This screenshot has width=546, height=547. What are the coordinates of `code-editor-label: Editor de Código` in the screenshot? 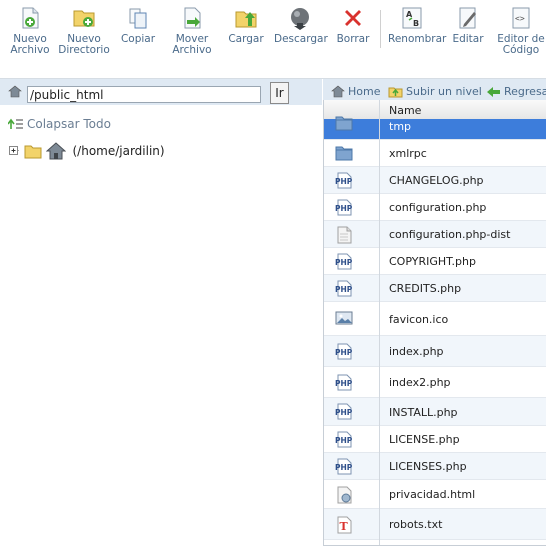 It's located at (521, 44).